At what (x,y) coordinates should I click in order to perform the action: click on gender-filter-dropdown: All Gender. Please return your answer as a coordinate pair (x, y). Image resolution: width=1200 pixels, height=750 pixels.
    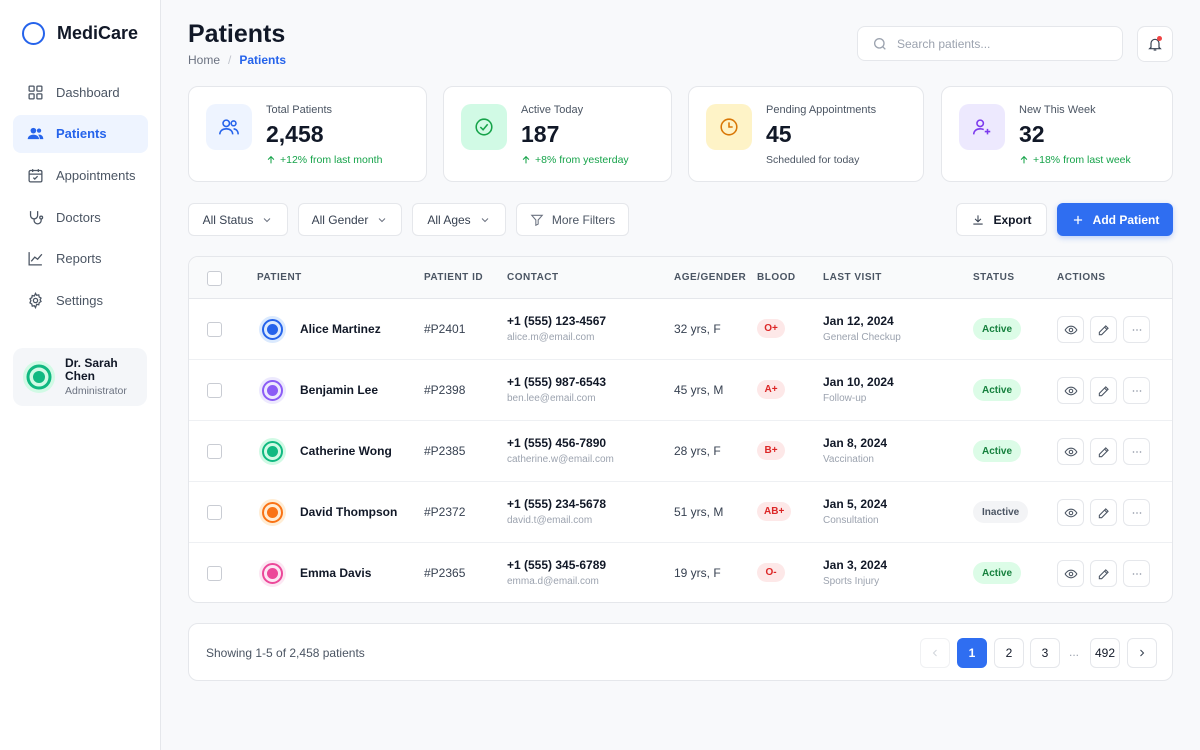
    Looking at the image, I should click on (350, 219).